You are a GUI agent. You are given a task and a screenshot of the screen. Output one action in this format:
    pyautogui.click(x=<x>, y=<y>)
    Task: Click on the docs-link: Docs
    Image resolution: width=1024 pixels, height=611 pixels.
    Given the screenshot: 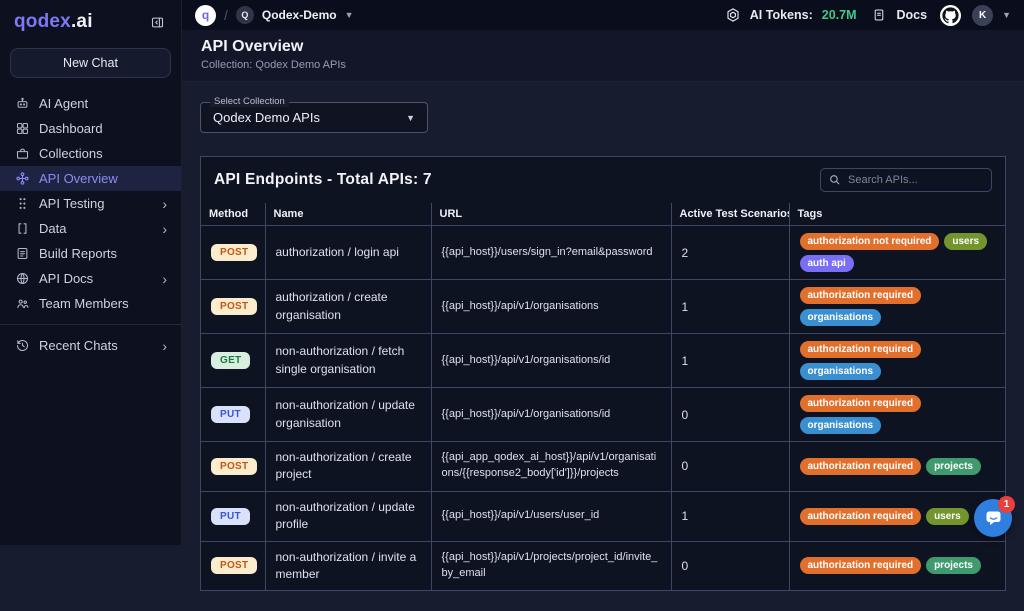 What is the action you would take?
    pyautogui.click(x=912, y=15)
    